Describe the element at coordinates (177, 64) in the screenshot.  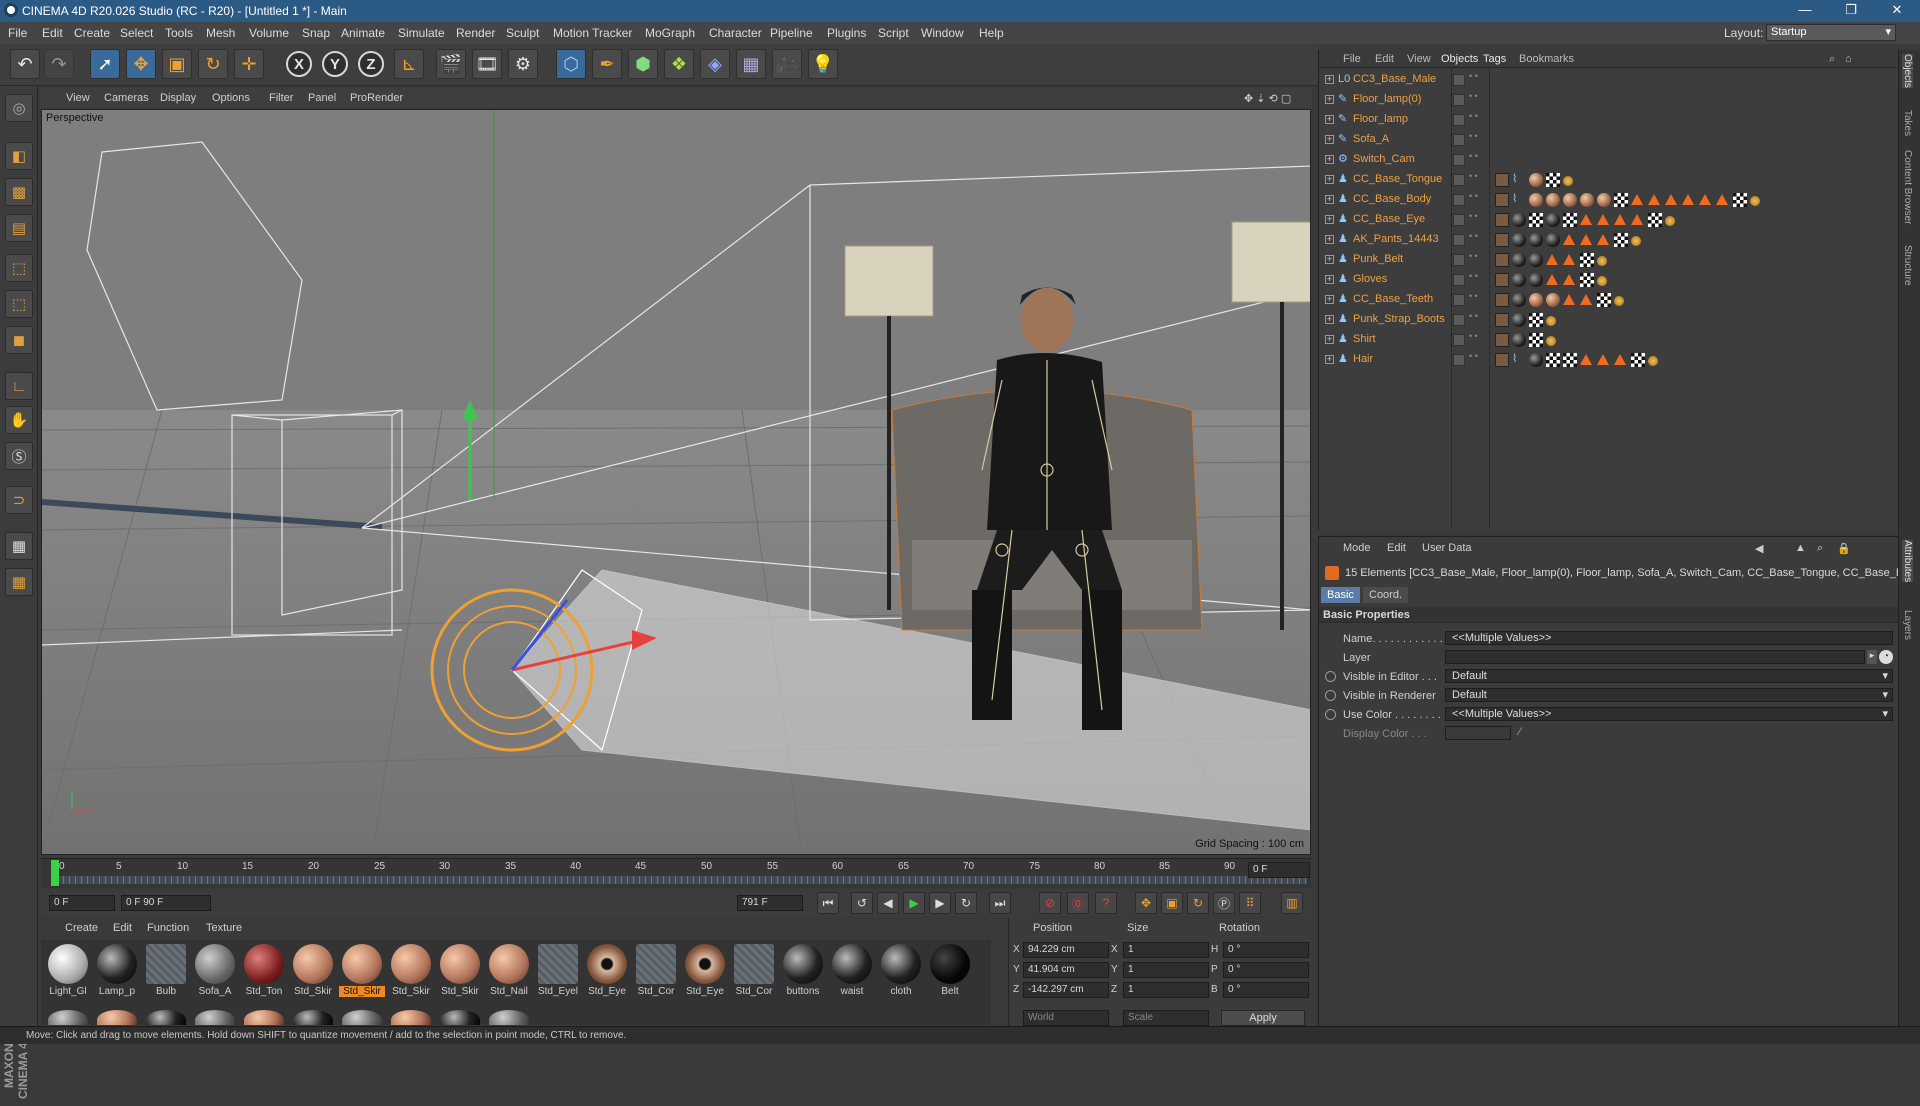
I see `scale-tool: ▣` at that location.